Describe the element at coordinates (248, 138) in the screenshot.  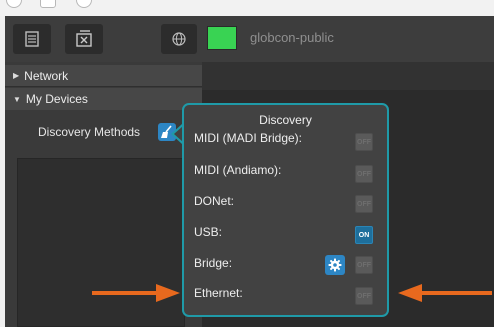
I see `midi-madi-bridge-label: MIDI (MADI Bridge):` at that location.